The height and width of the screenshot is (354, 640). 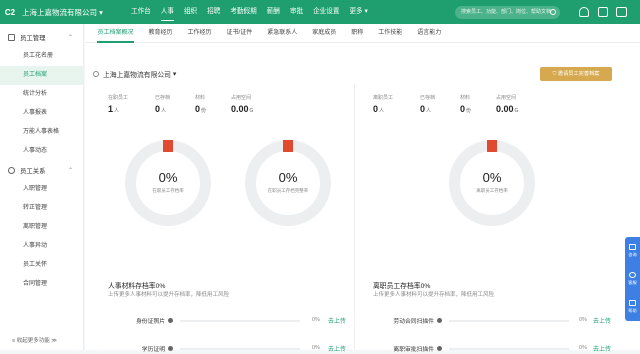 What do you see at coordinates (41, 75) in the screenshot?
I see `sidebar-item-employee-archive: 员工档案` at bounding box center [41, 75].